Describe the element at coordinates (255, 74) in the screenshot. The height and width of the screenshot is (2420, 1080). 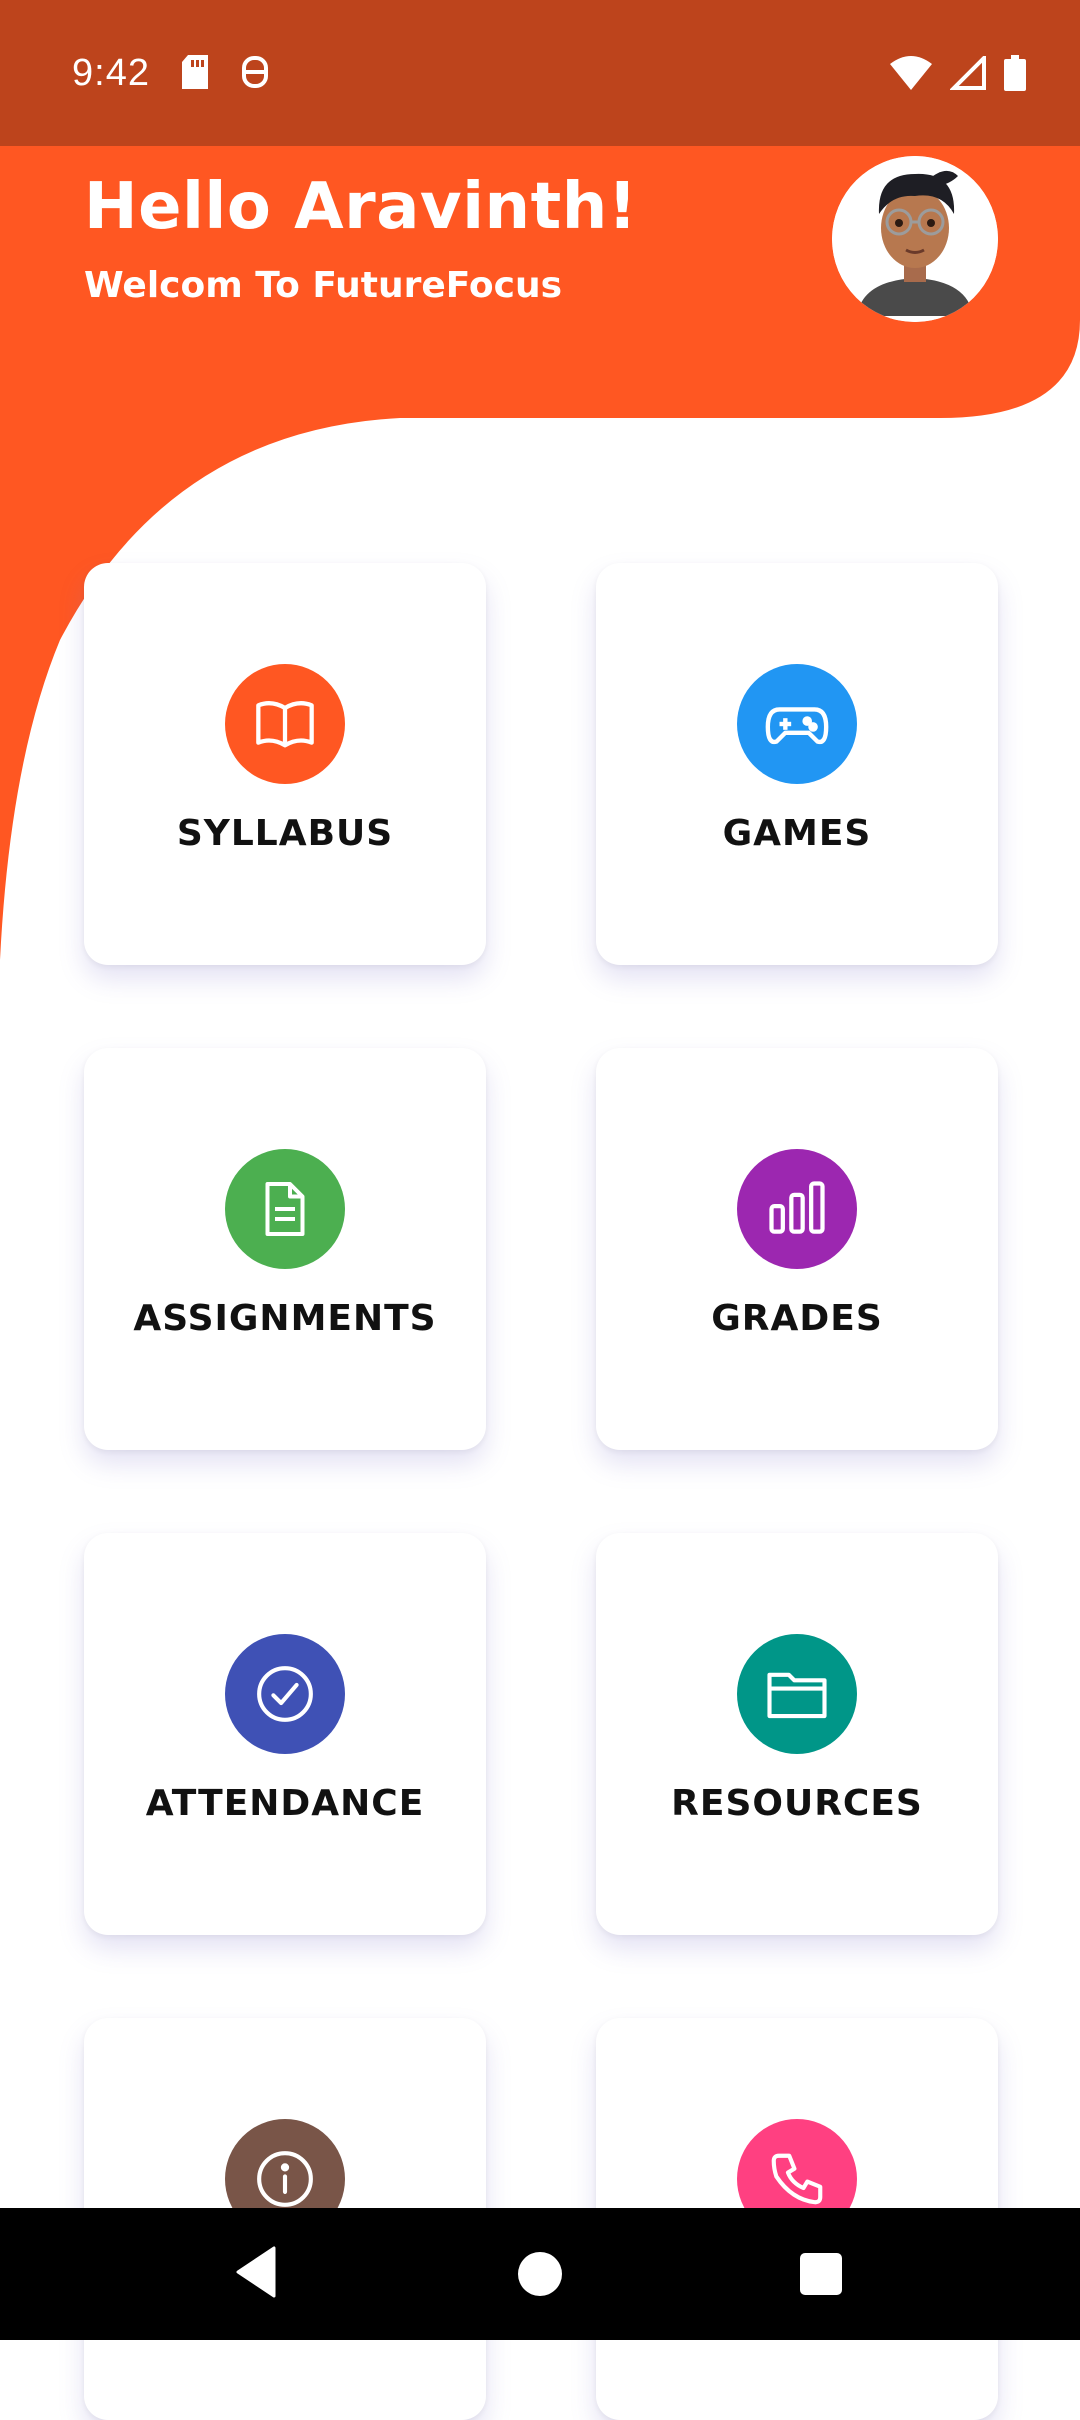
I see `notification-app-icon` at that location.